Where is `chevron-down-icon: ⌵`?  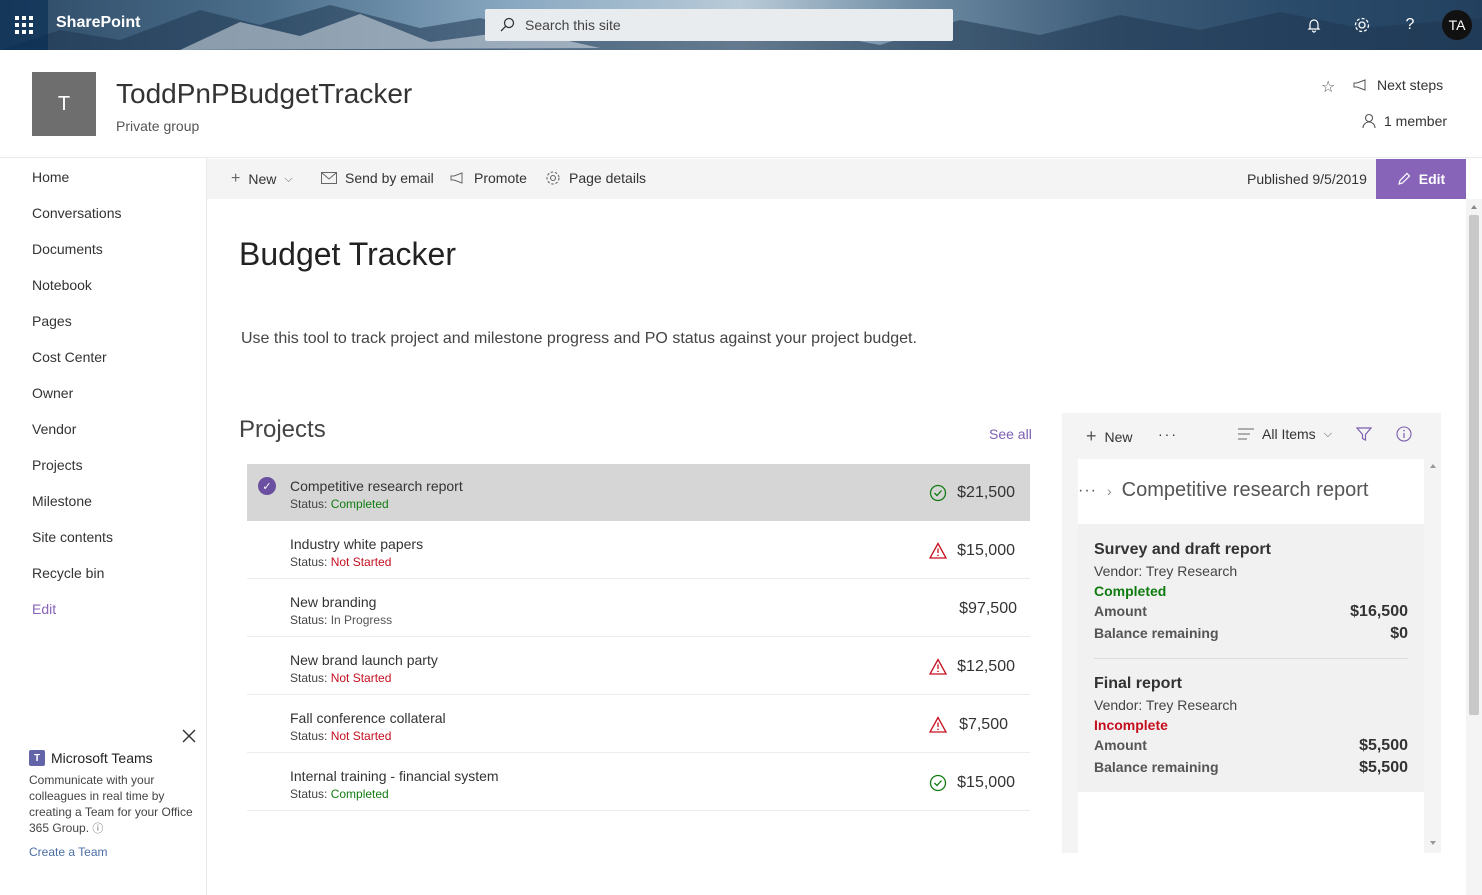 chevron-down-icon: ⌵ is located at coordinates (288, 178).